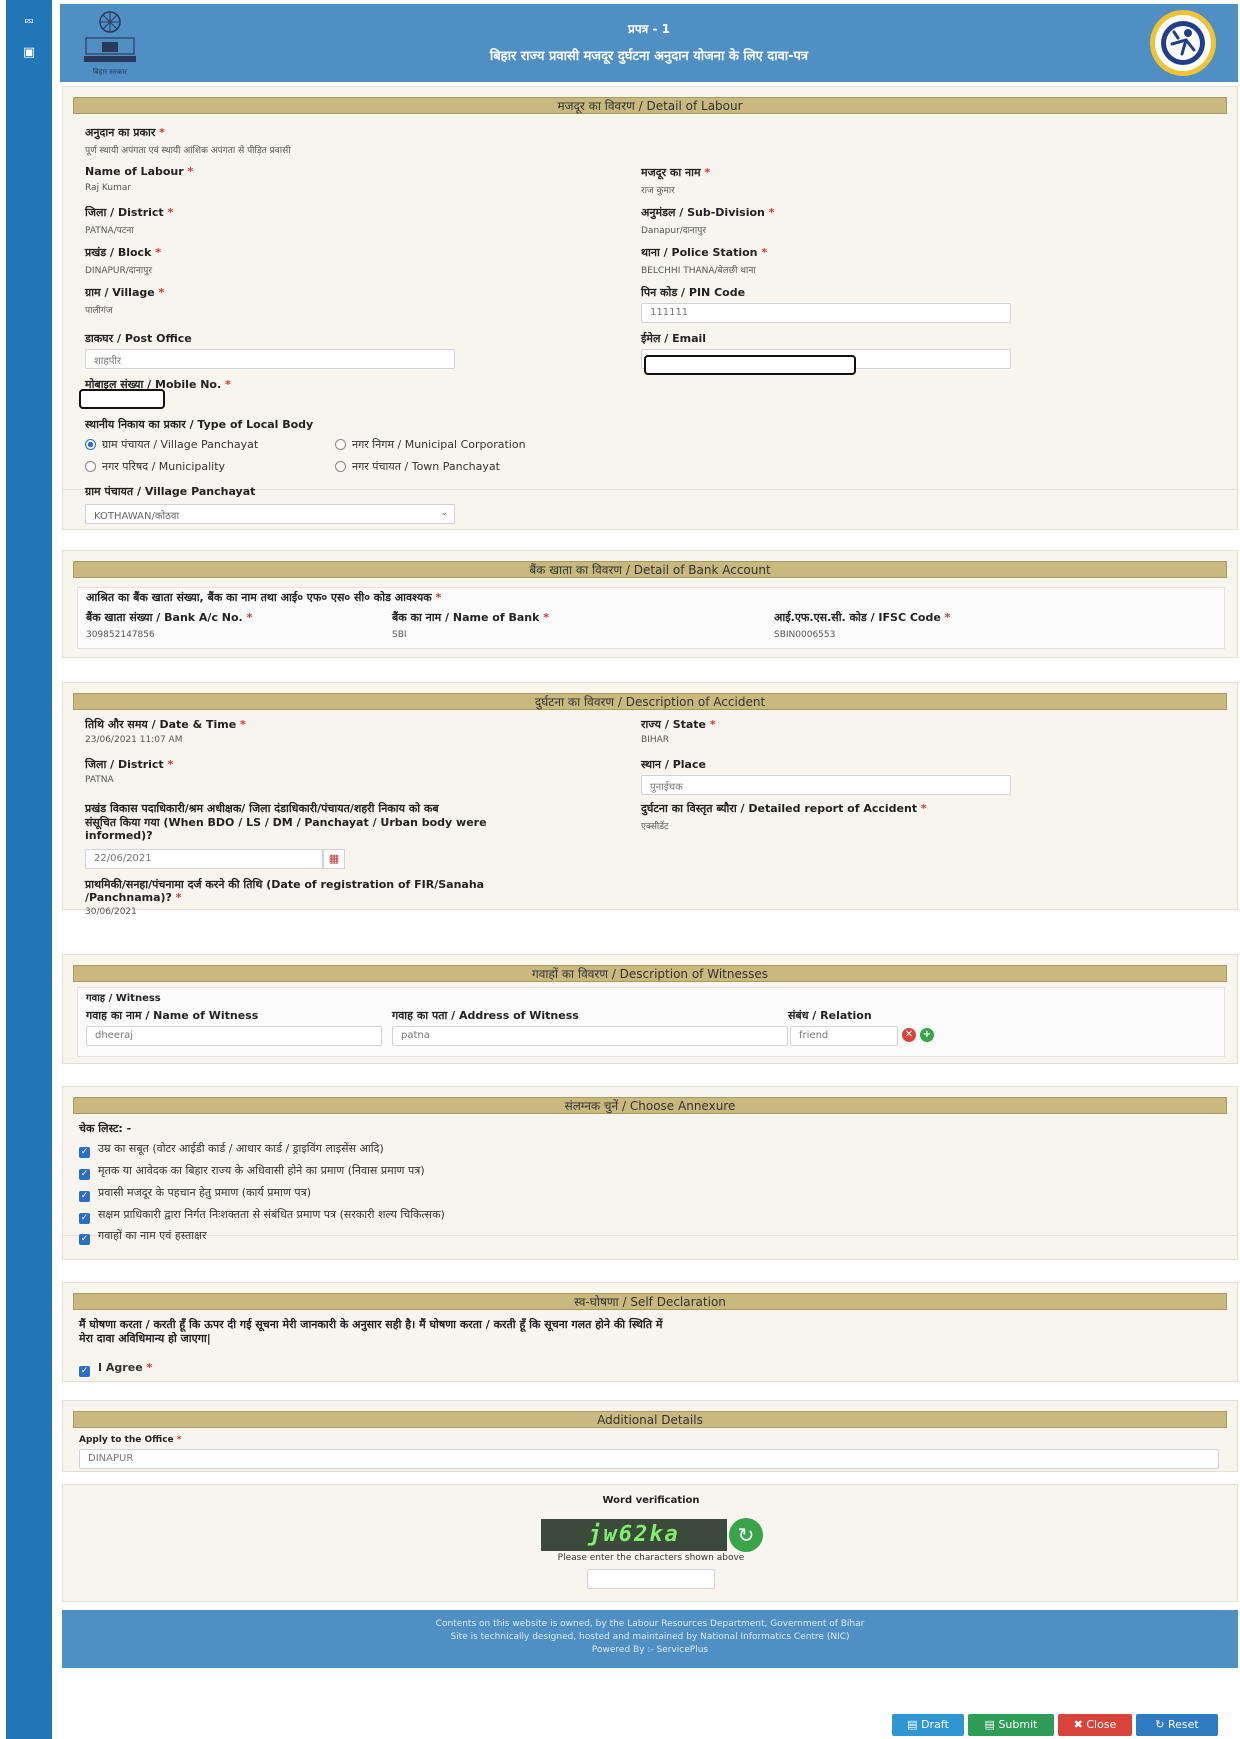  I want to click on accident-state-label: राज्य / State *, so click(678, 724).